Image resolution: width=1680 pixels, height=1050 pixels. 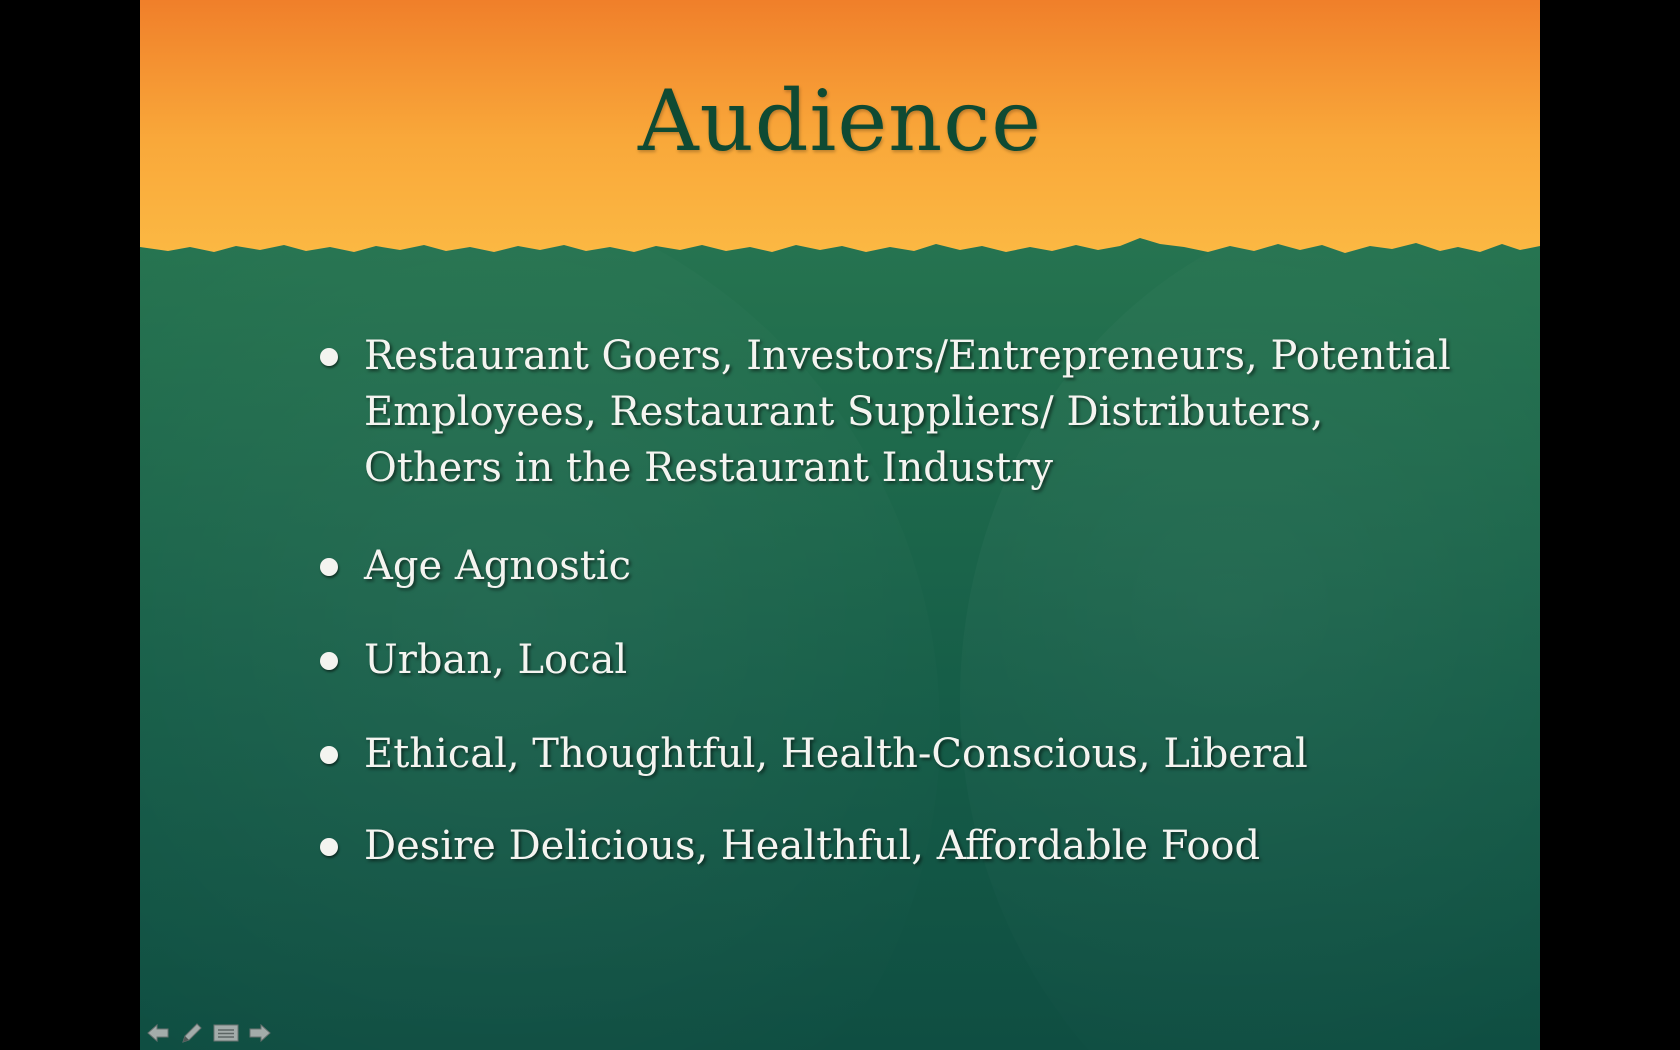 I want to click on arrow-left-icon, so click(x=158, y=1033).